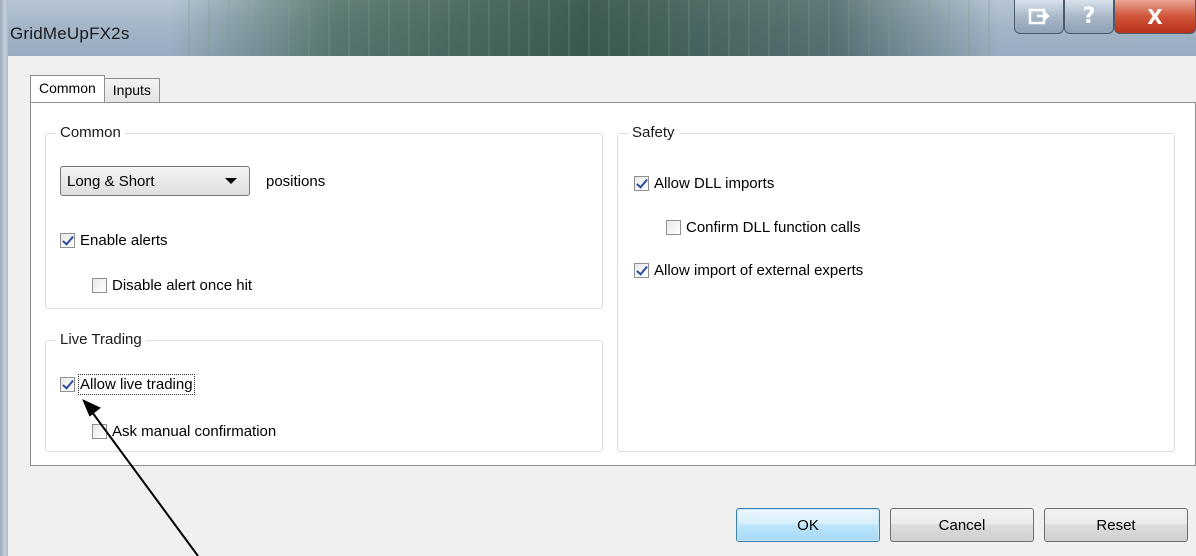  What do you see at coordinates (4, 278) in the screenshot?
I see `window-frame-edge` at bounding box center [4, 278].